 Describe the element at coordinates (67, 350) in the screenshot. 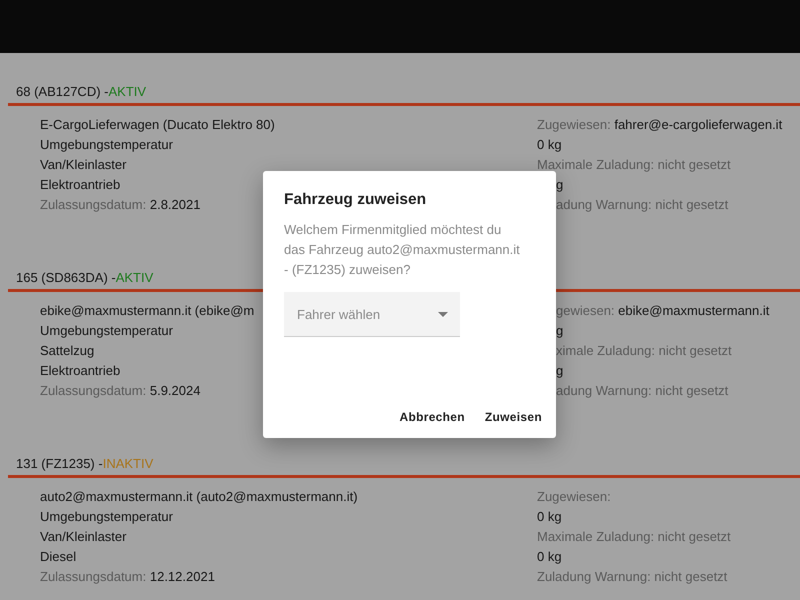

I see `detail-value: Sattelzug` at that location.